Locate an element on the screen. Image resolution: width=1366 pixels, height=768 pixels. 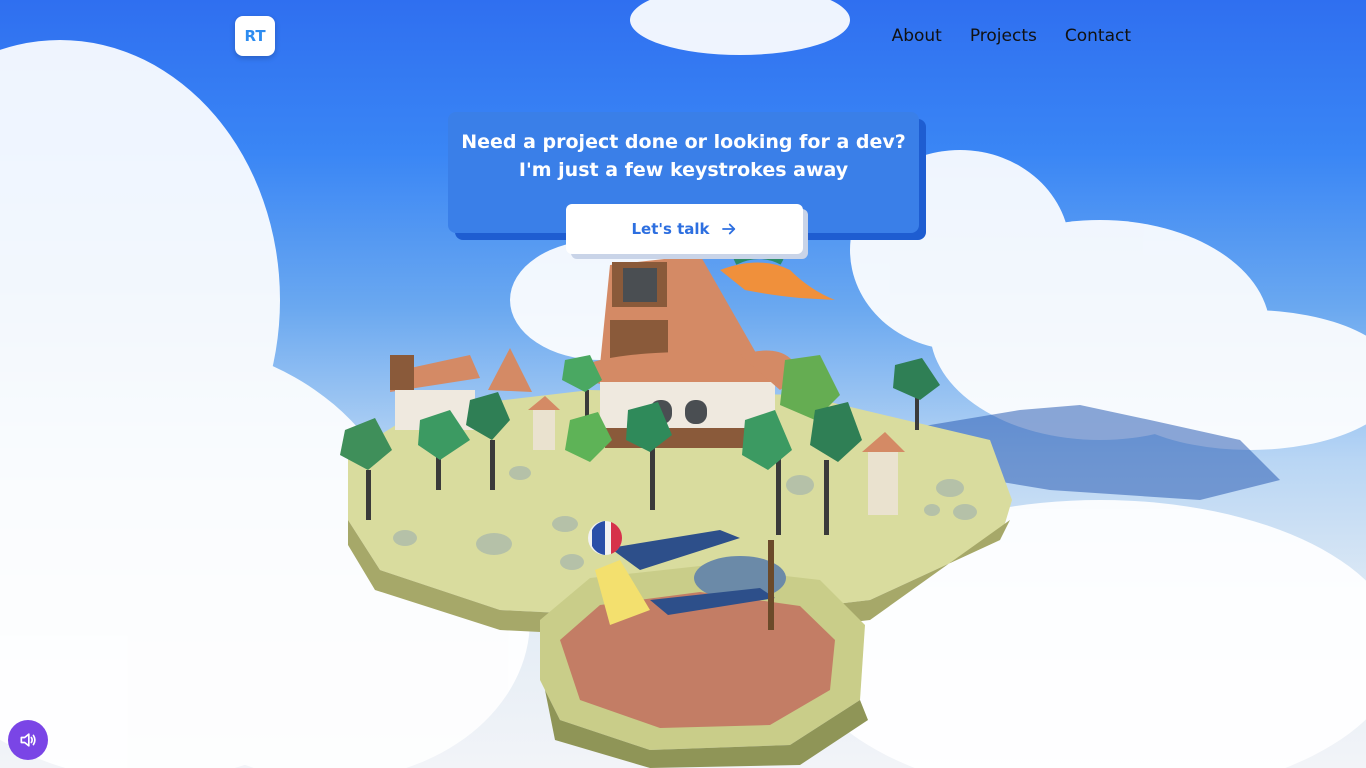
arrow-right-icon is located at coordinates (728, 229).